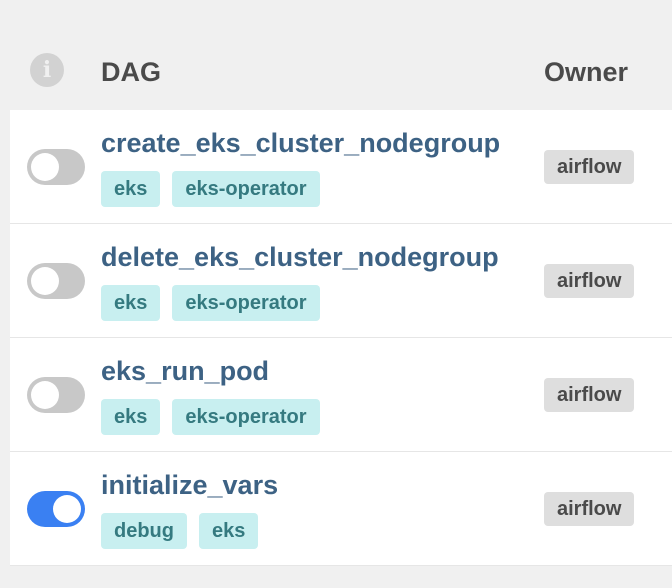 Image resolution: width=672 pixels, height=588 pixels. What do you see at coordinates (185, 371) in the screenshot?
I see `dag-link: eks_run_pod` at bounding box center [185, 371].